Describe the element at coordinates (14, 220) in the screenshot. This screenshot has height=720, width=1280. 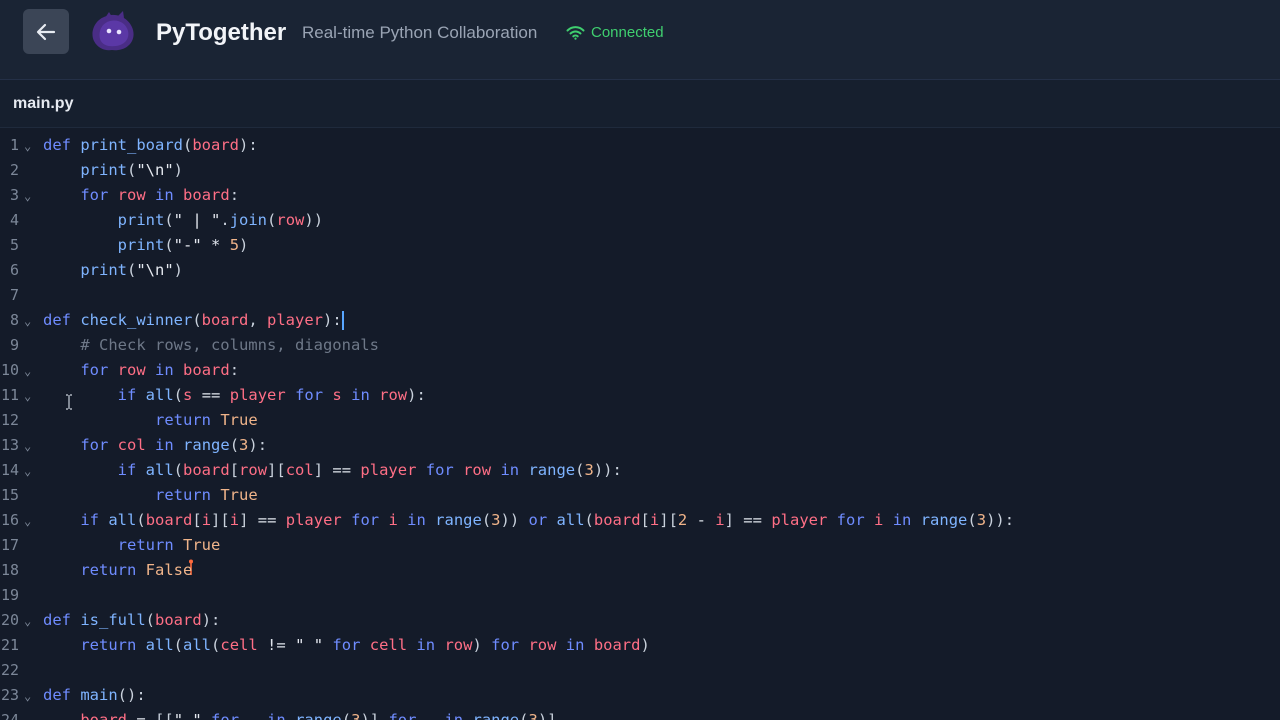
I see `line-number: 4` at that location.